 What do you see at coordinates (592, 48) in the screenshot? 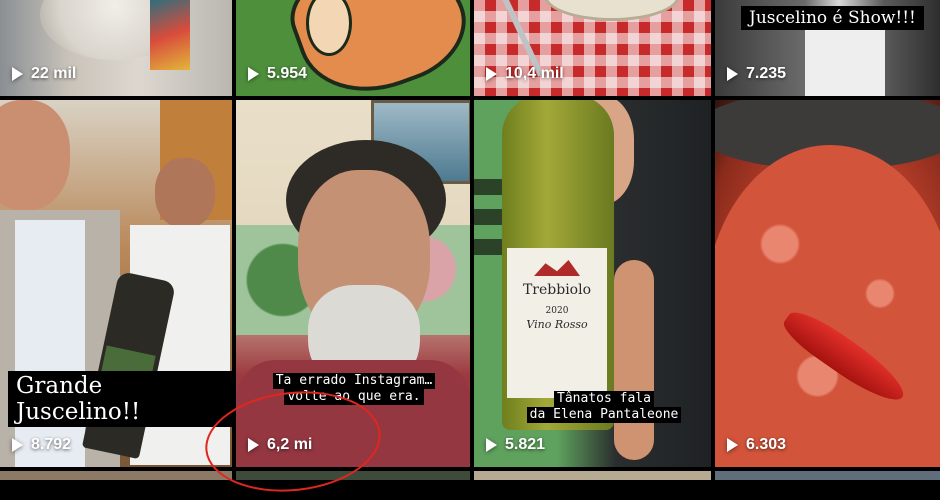
I see `reel-tile-3: 10,4 mil` at bounding box center [592, 48].